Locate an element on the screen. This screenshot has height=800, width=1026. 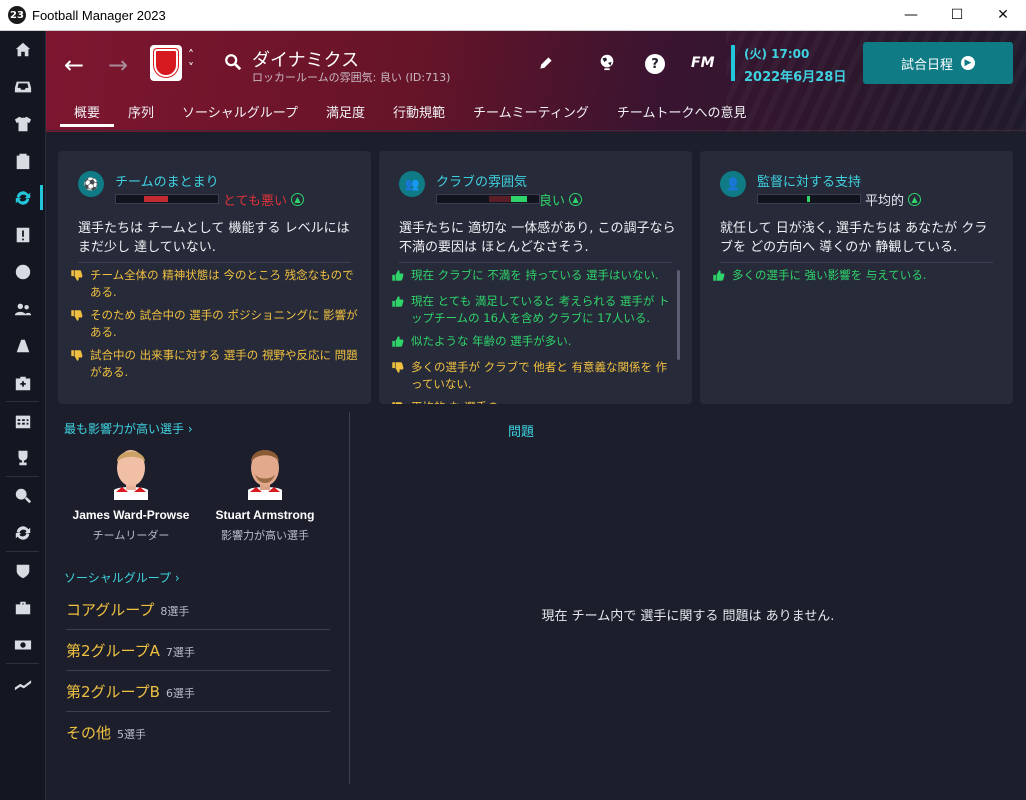
factor-text: 似たような 年齢の 選手が多い. is located at coordinates (491, 341).